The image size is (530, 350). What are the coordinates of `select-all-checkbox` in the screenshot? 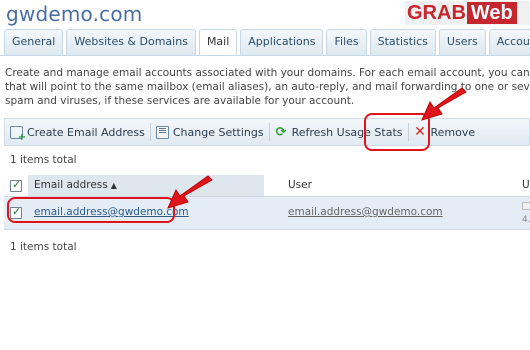 It's located at (16, 185).